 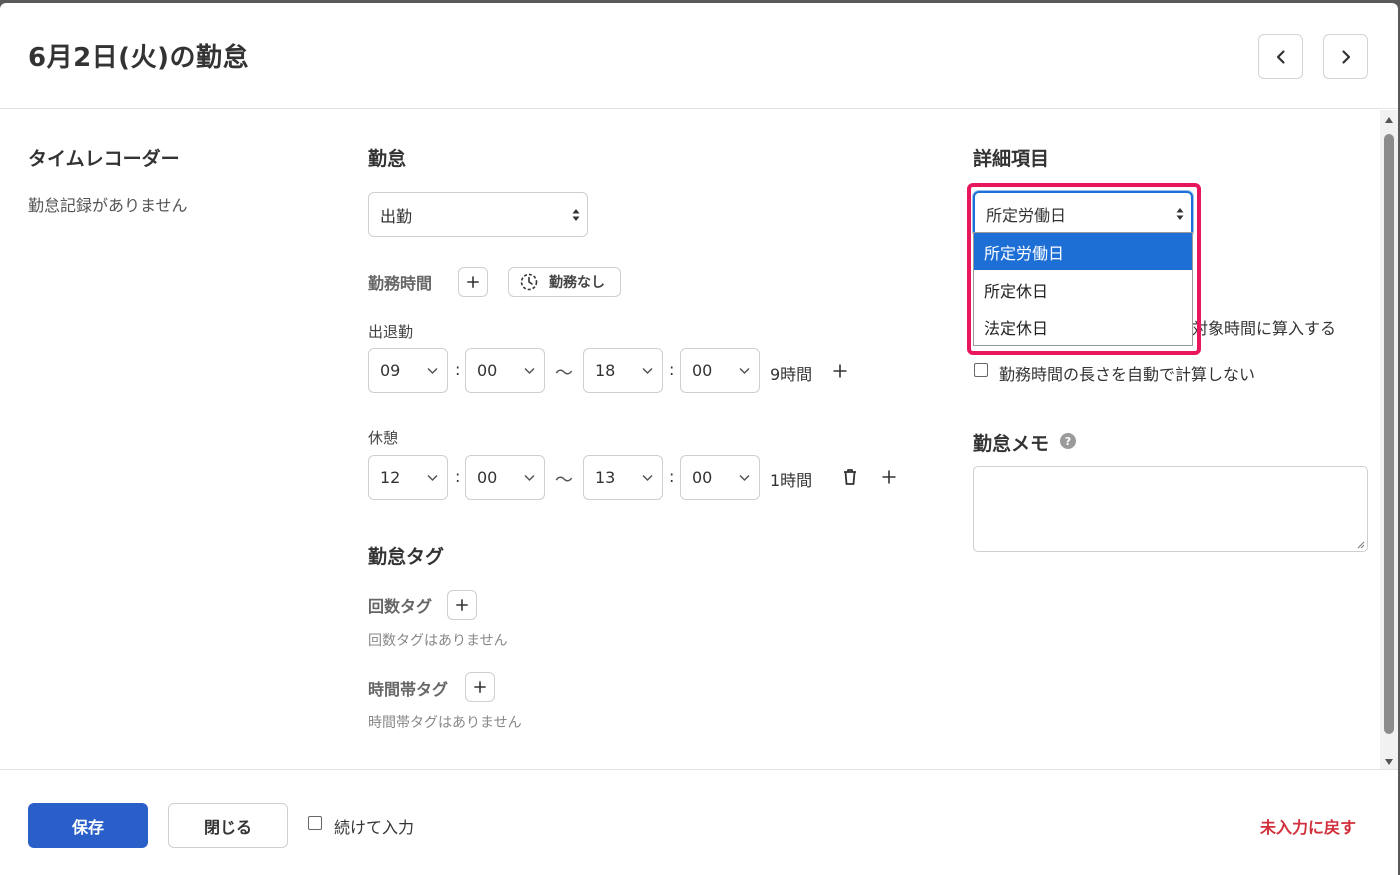 What do you see at coordinates (981, 370) in the screenshot?
I see `no-auto-calc-checkbox` at bounding box center [981, 370].